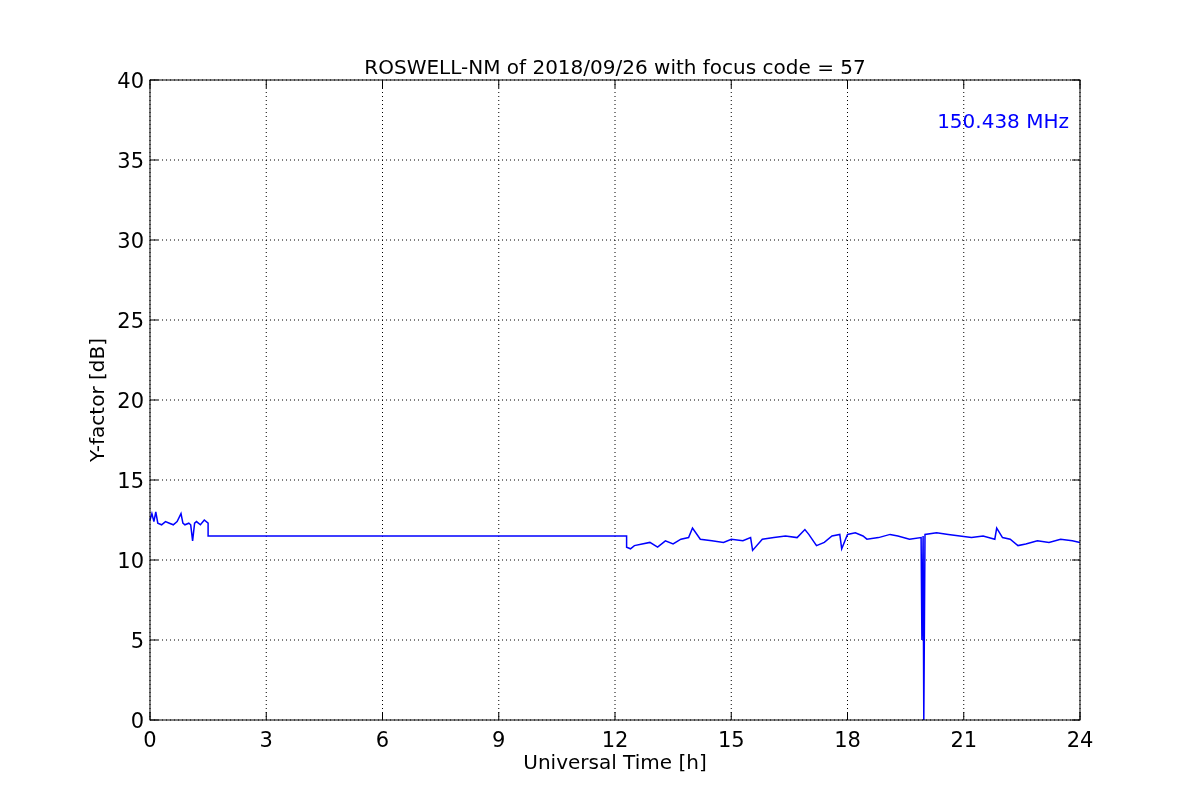 The image size is (1200, 800). I want to click on y-axis-label: Y-factor [dB], so click(97, 400).